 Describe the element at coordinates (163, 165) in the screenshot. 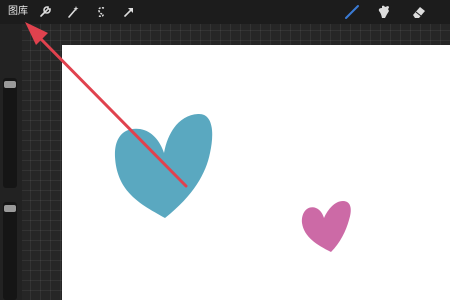

I see `blue-heart-shape` at that location.